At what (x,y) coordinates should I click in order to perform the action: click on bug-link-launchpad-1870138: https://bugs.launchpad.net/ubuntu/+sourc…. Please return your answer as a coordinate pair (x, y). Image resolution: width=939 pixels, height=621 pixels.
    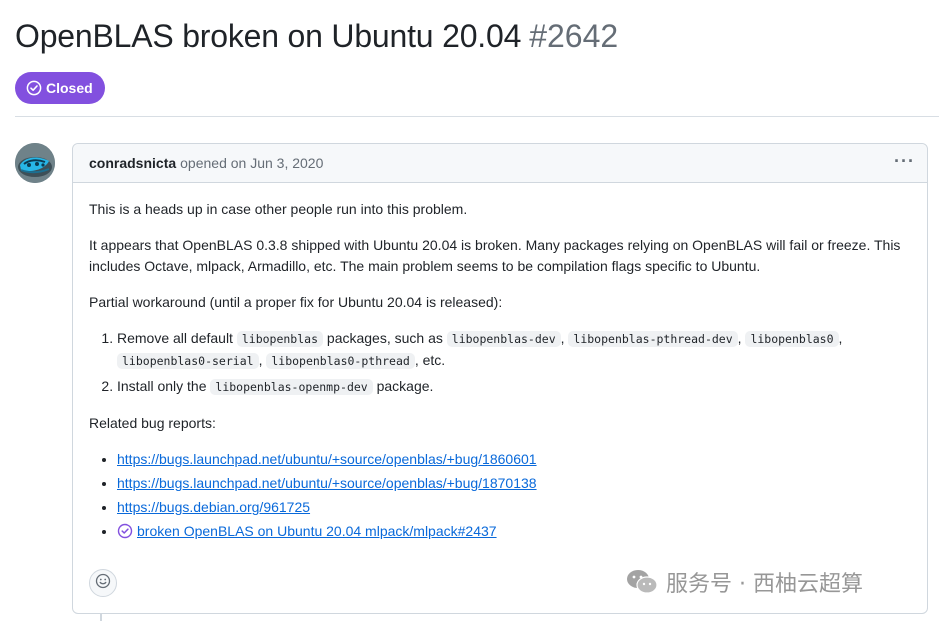
    Looking at the image, I should click on (327, 483).